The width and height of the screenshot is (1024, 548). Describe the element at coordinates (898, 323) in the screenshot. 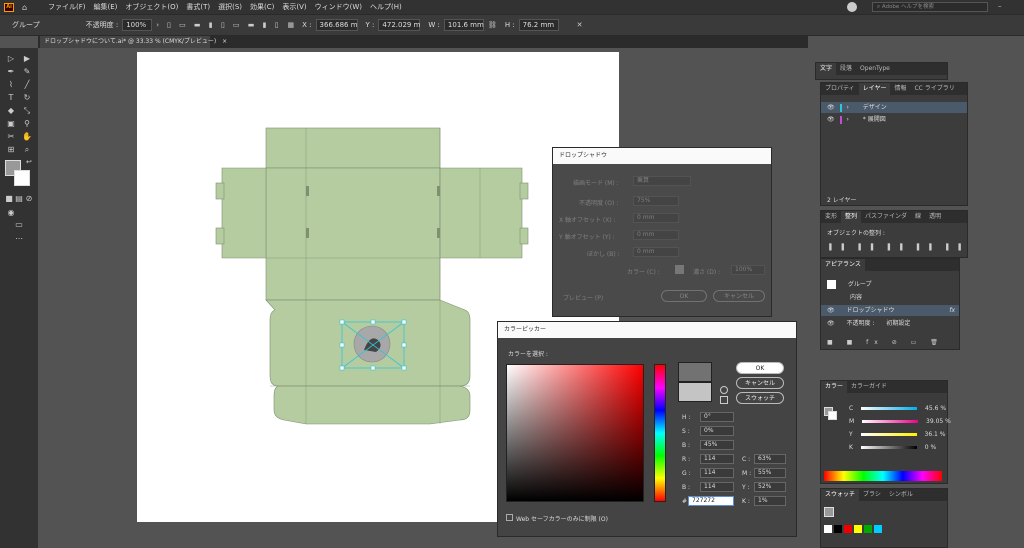

I see `opacity-value: 初期設定` at that location.